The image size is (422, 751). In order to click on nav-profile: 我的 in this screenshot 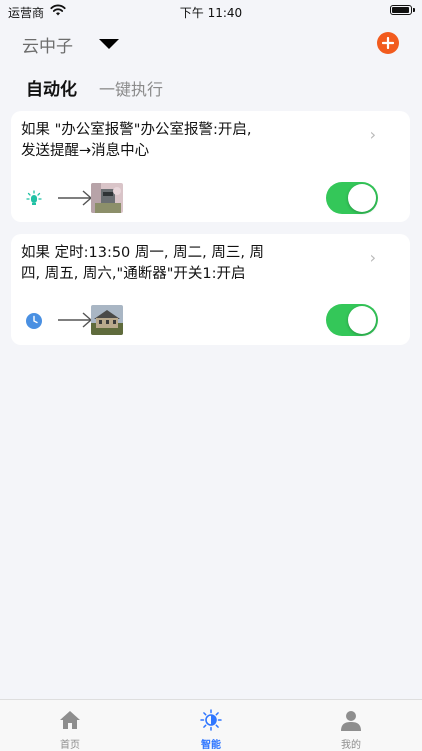, I will do `click(351, 725)`.